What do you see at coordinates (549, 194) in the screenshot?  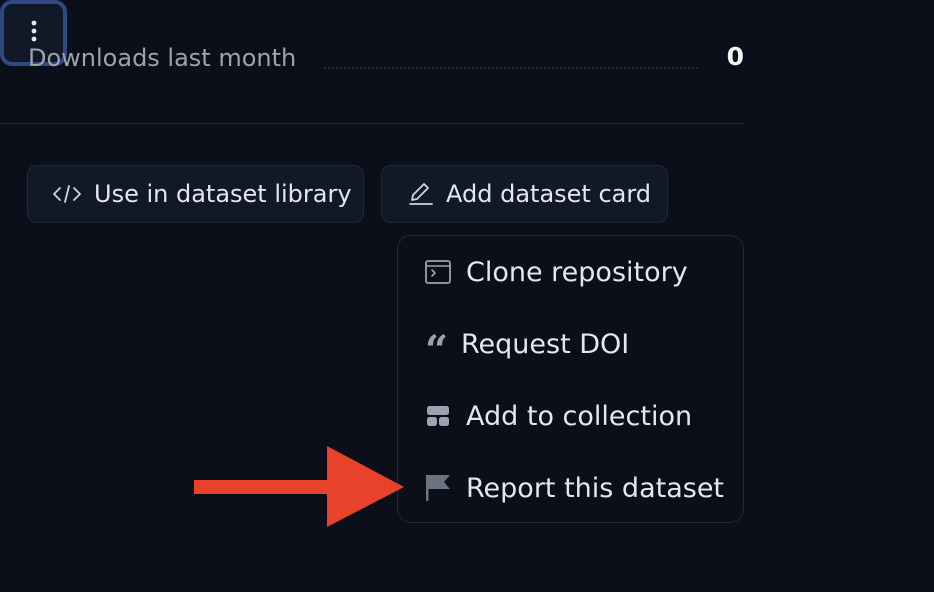 I see `add-dataset-card-label: Add dataset card` at bounding box center [549, 194].